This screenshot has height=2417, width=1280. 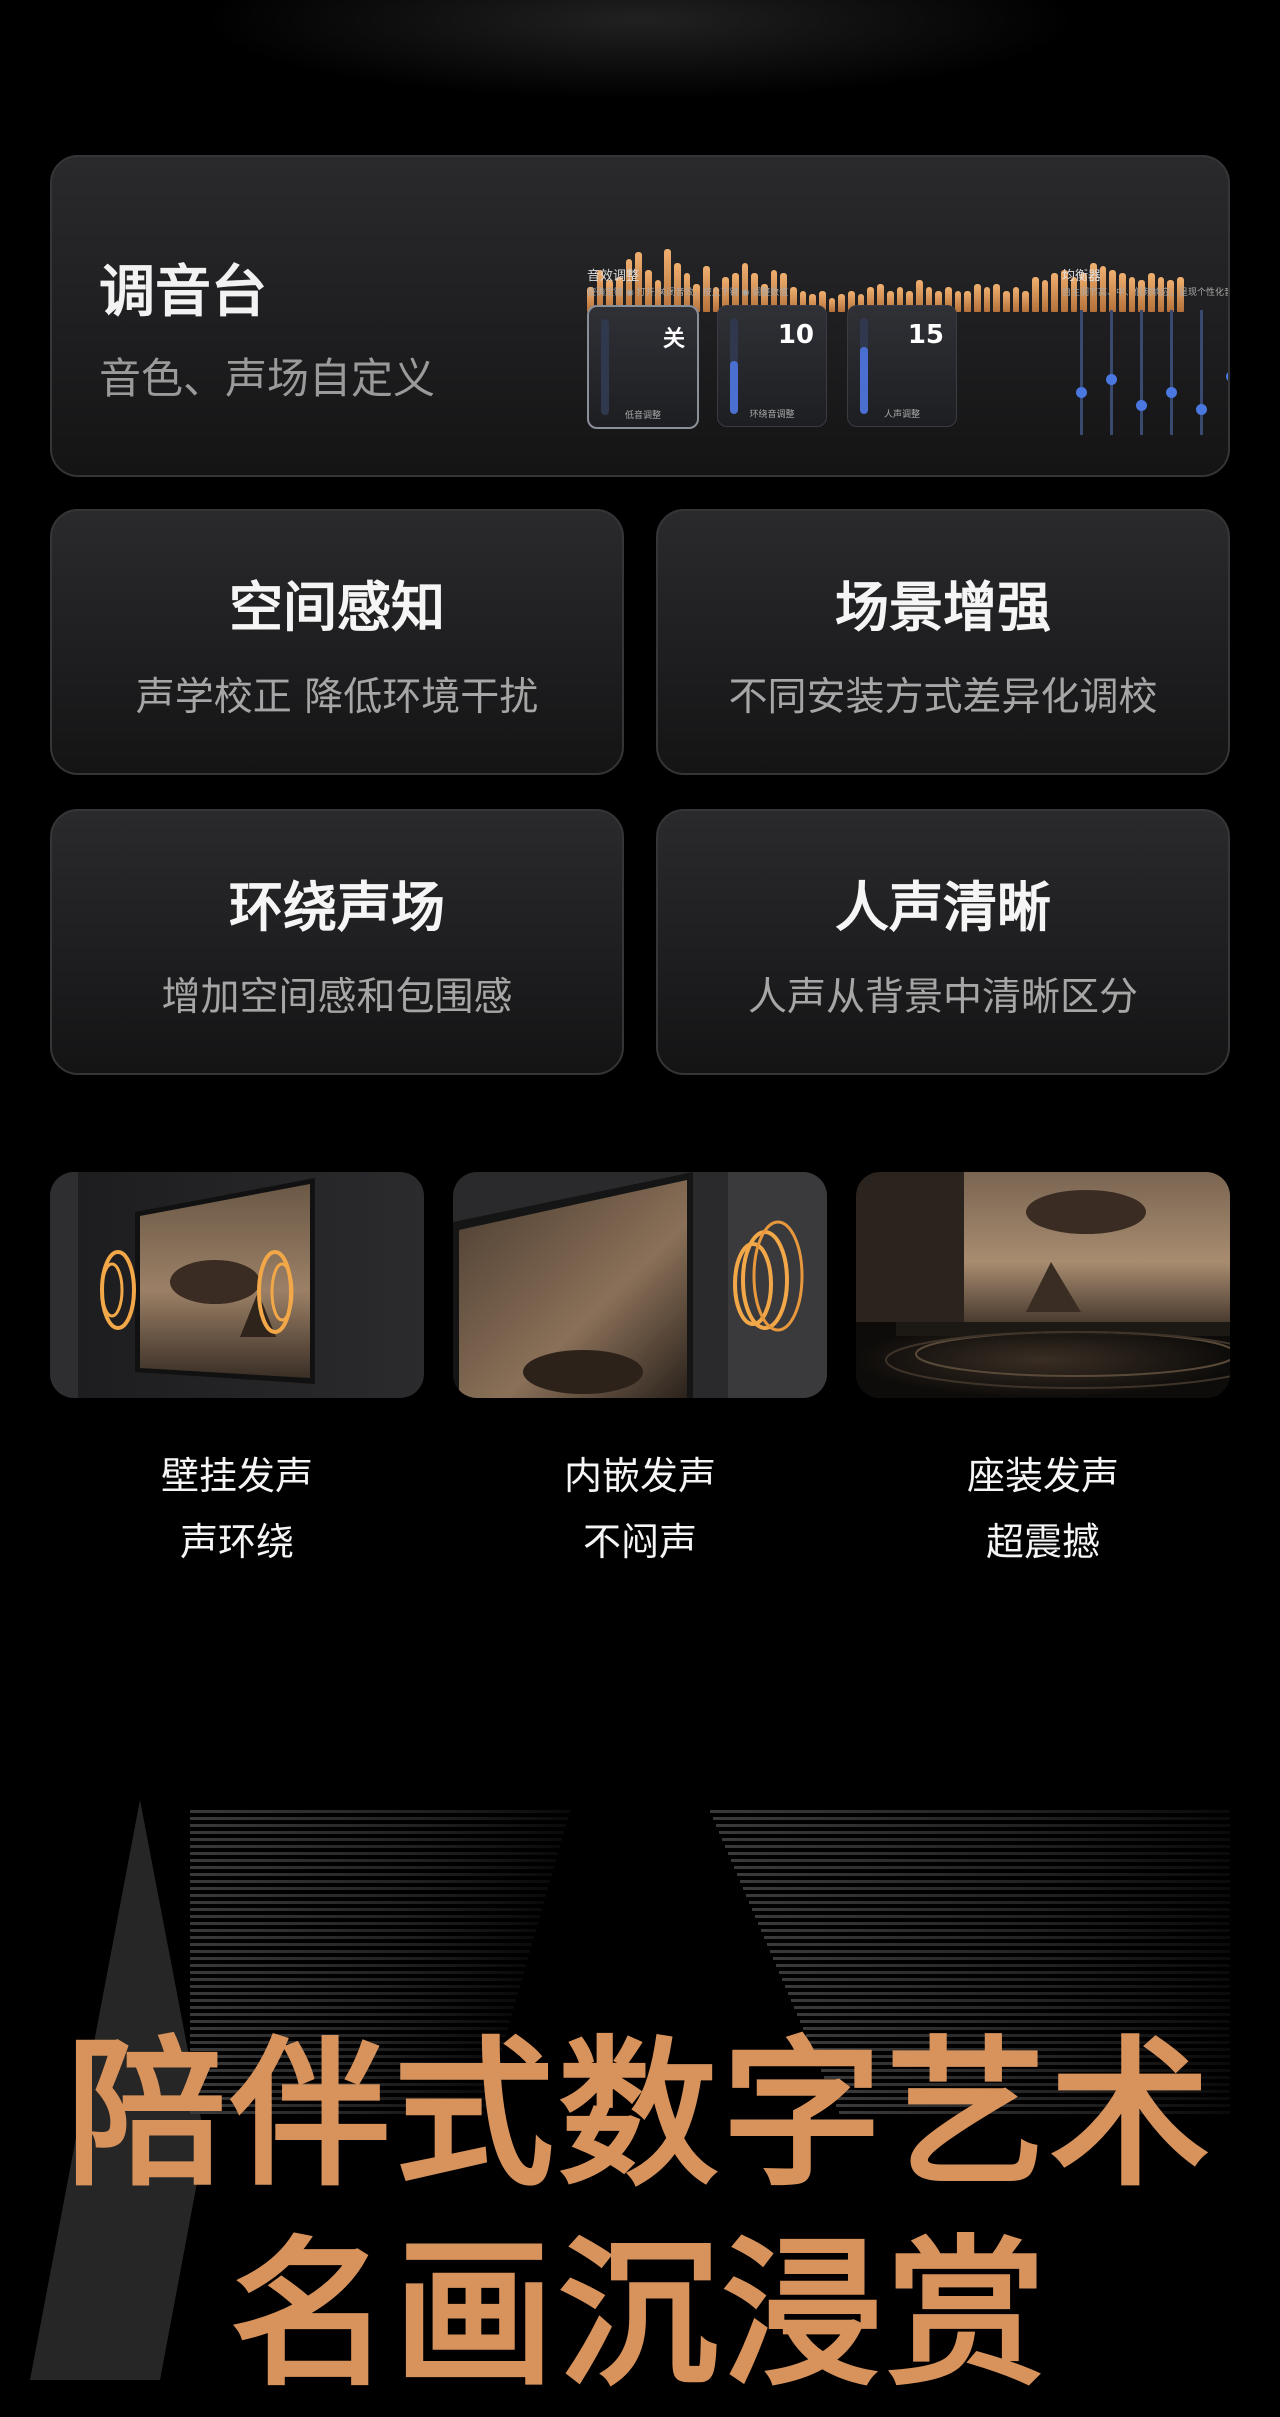 What do you see at coordinates (1043, 1285) in the screenshot?
I see `stand-mount-image` at bounding box center [1043, 1285].